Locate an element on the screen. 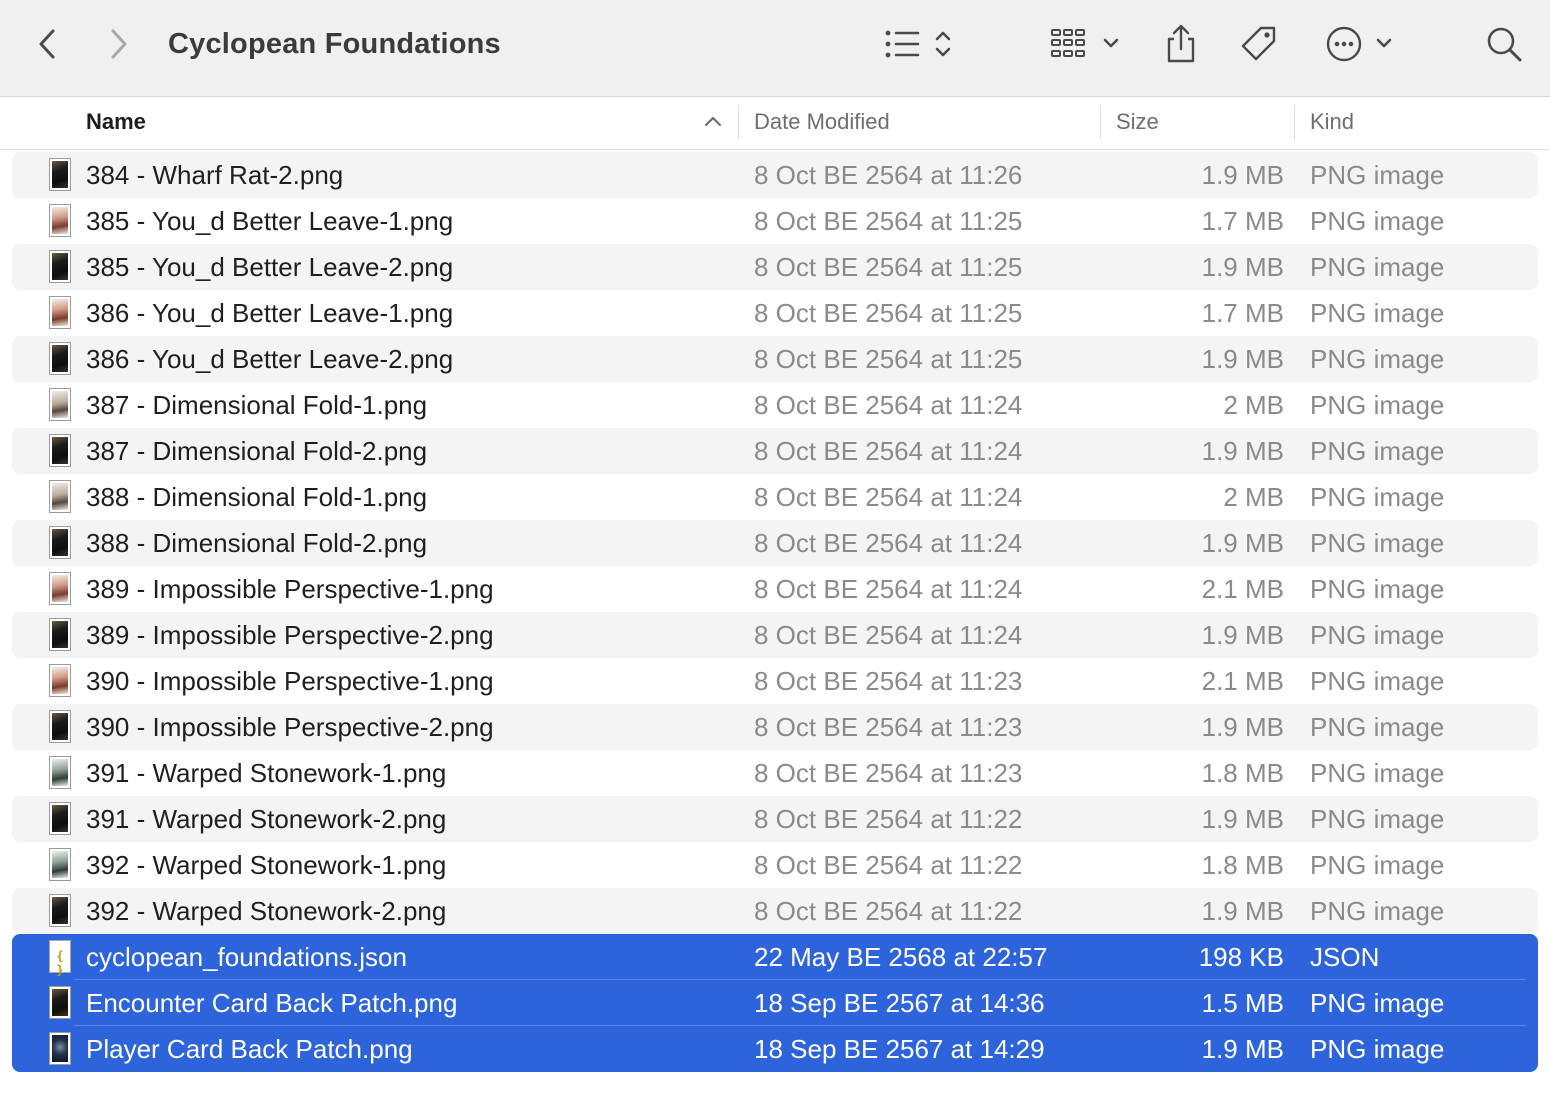  ellipsis-circle-icon is located at coordinates (1359, 44).